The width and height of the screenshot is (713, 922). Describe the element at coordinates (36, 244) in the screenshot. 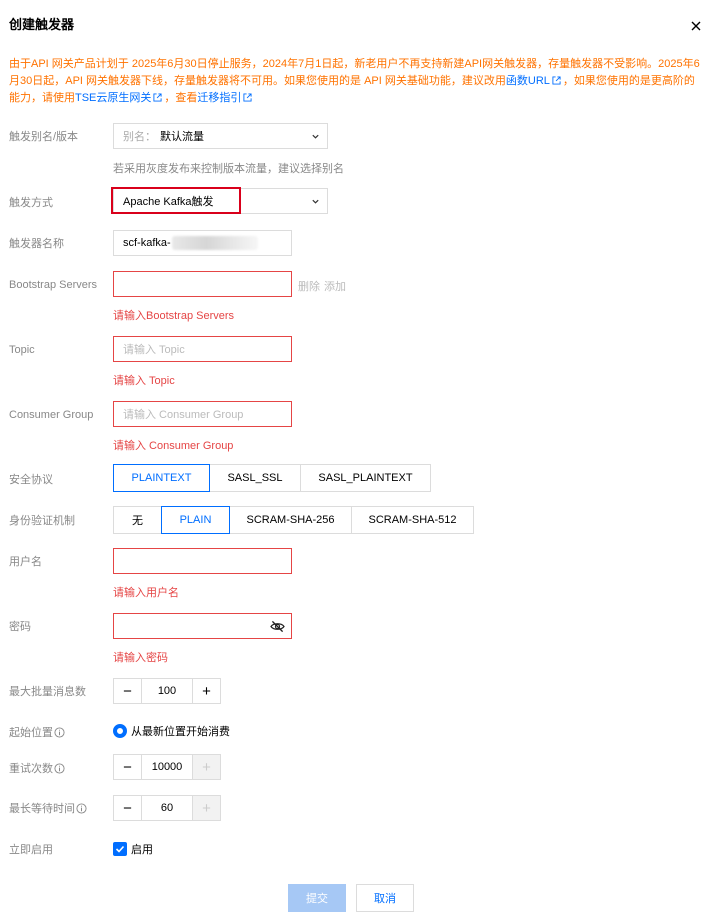

I see `trigger-name-label: 触发器名称` at that location.